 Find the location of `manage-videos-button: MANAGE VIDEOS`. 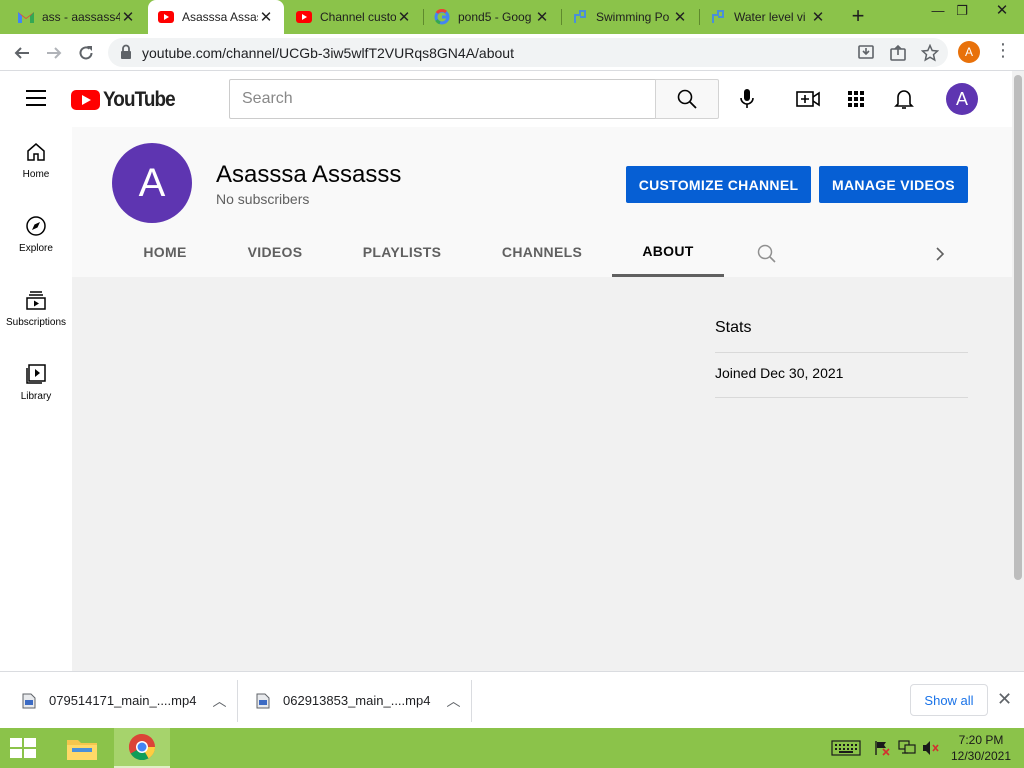

manage-videos-button: MANAGE VIDEOS is located at coordinates (893, 184).